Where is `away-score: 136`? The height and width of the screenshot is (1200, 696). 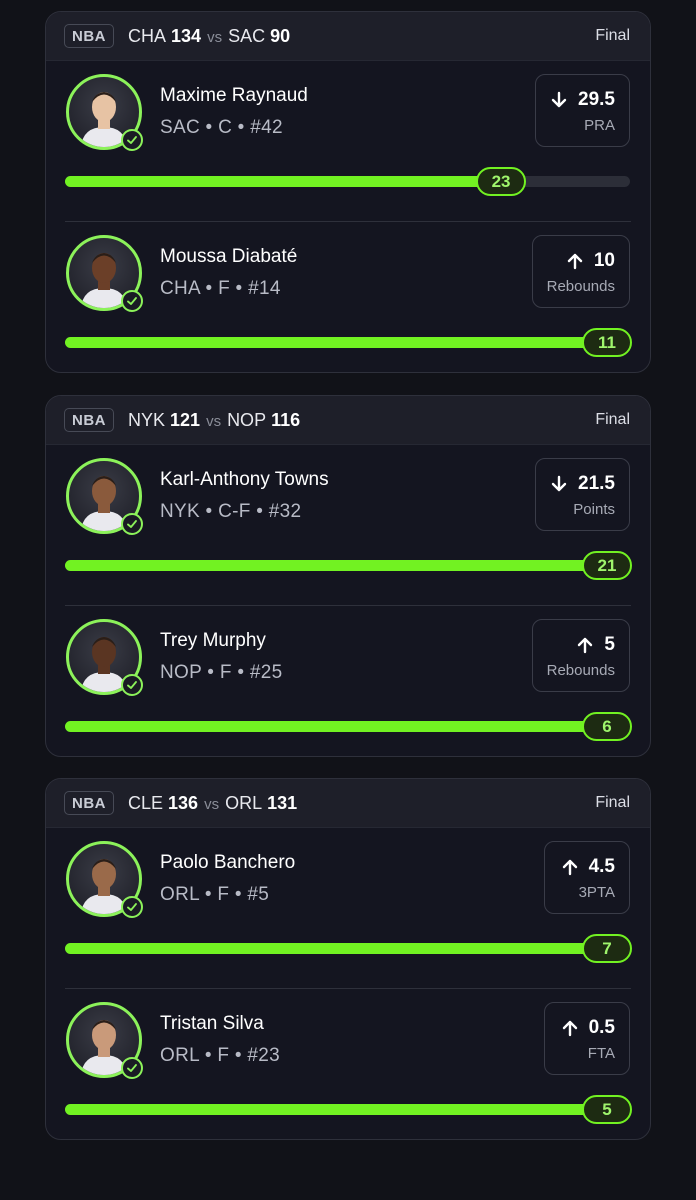
away-score: 136 is located at coordinates (183, 802).